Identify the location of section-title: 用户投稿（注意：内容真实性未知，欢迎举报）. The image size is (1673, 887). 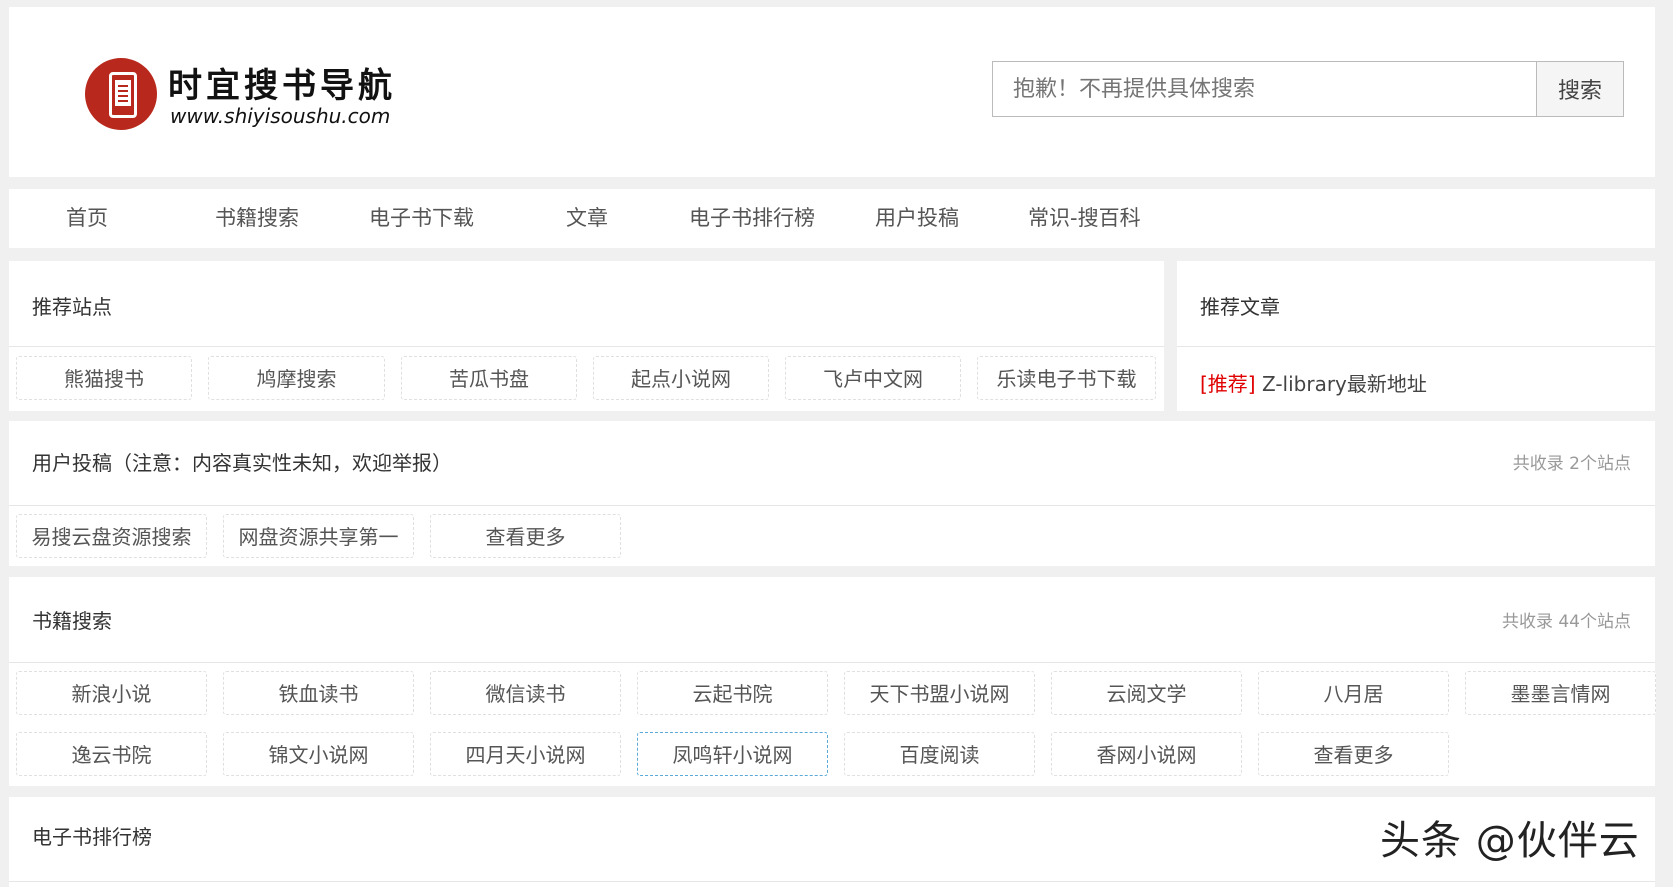
(242, 463).